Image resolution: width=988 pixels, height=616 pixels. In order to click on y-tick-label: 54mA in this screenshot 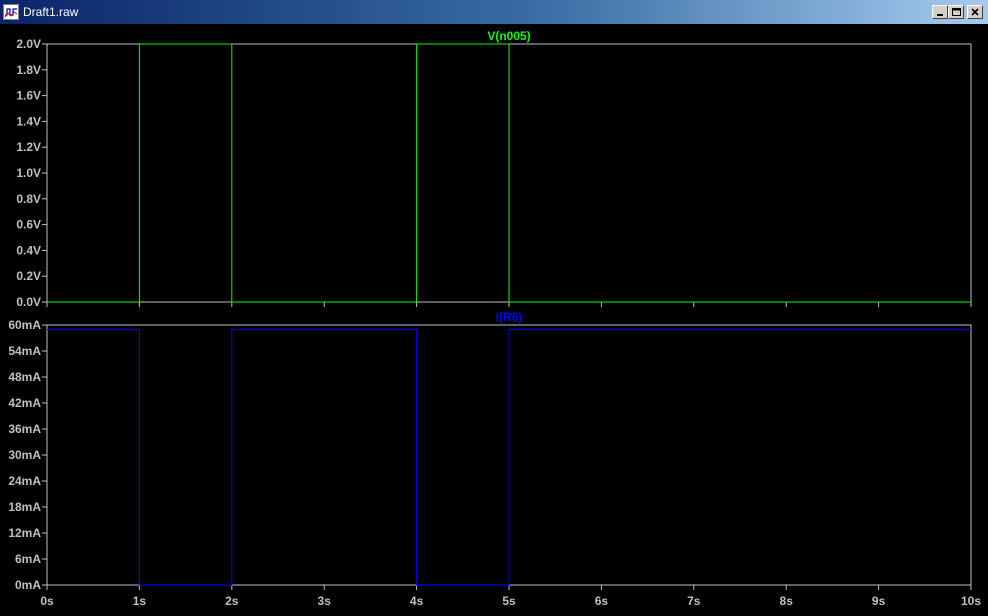, I will do `click(24, 351)`.